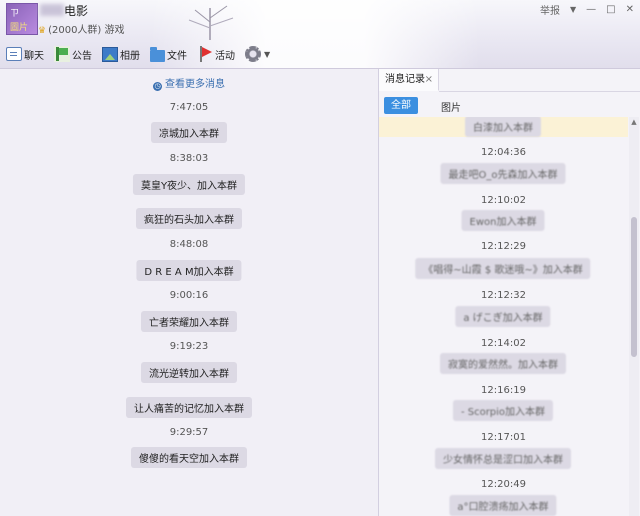  What do you see at coordinates (115, 30) in the screenshot?
I see `group-category: 游戏` at bounding box center [115, 30].